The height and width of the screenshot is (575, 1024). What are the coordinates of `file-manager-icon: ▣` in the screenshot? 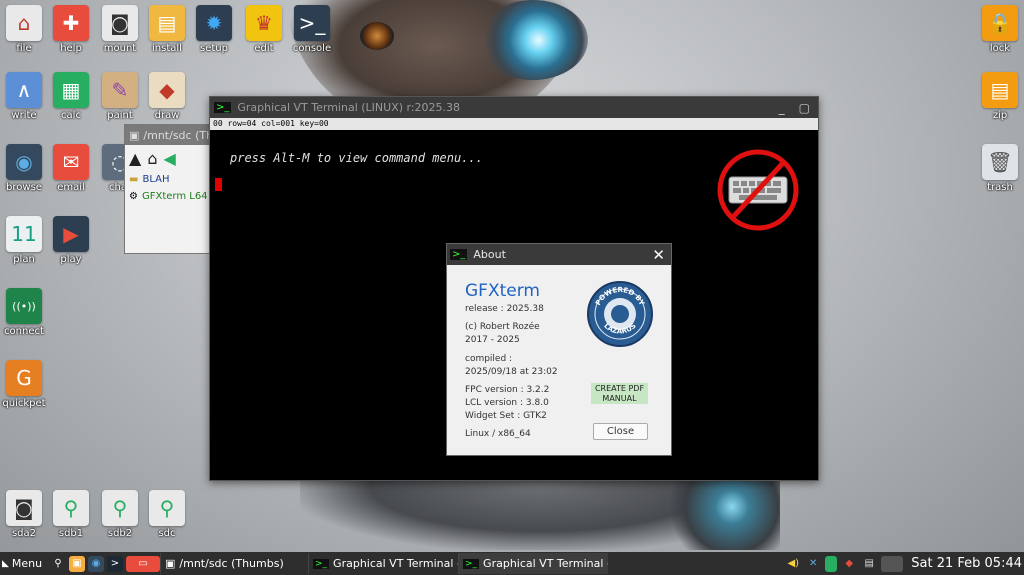 It's located at (134, 135).